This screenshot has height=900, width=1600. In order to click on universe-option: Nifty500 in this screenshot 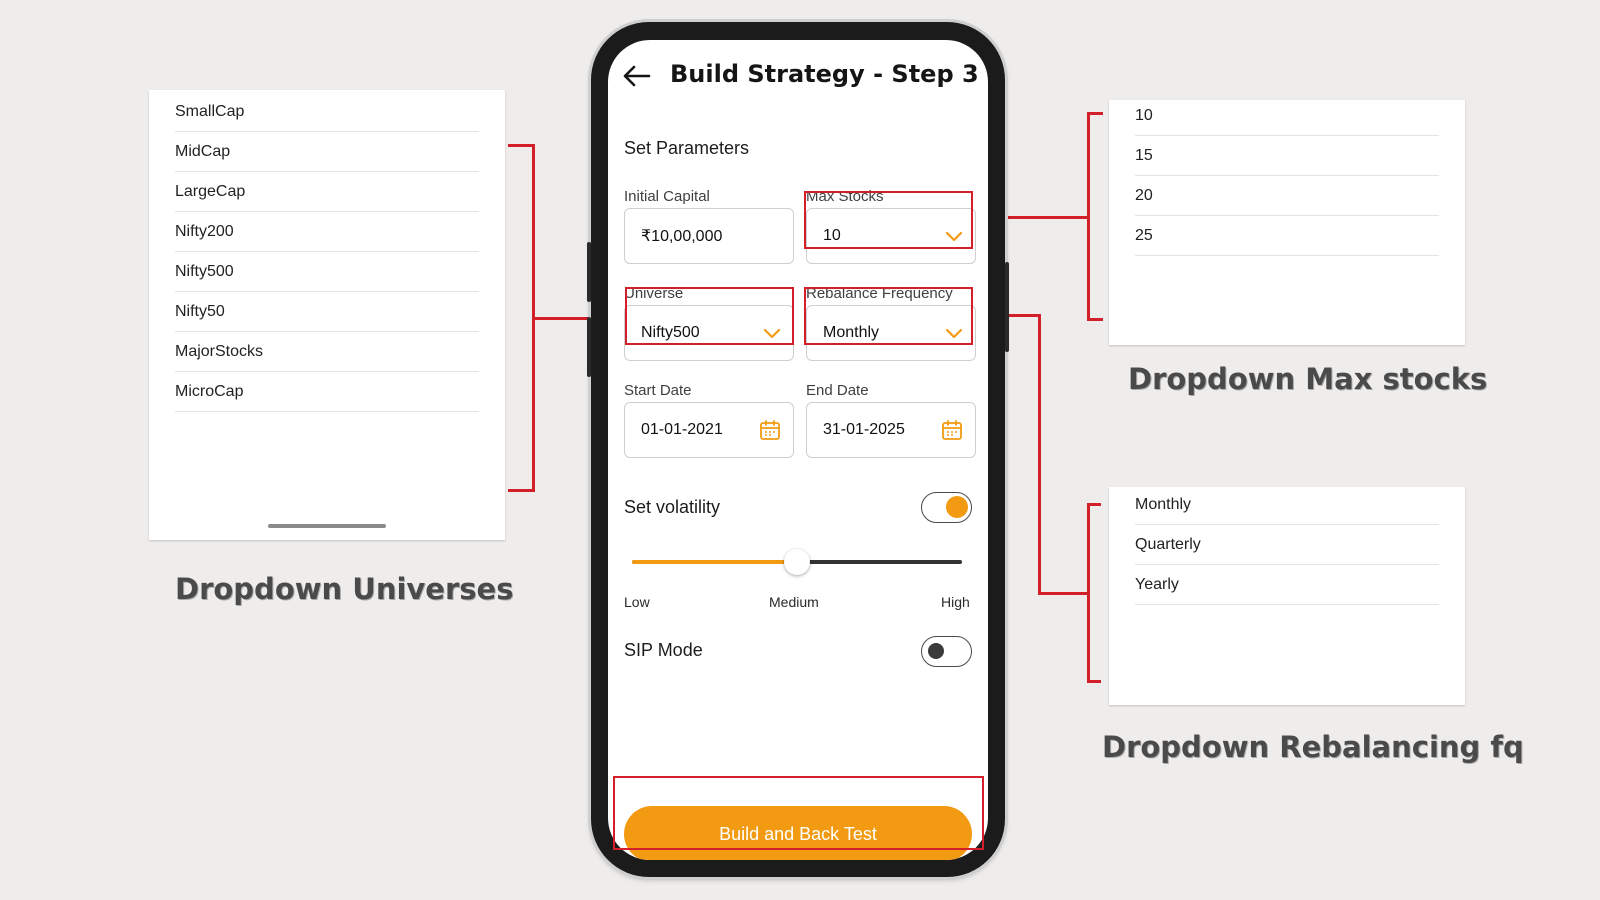, I will do `click(327, 272)`.